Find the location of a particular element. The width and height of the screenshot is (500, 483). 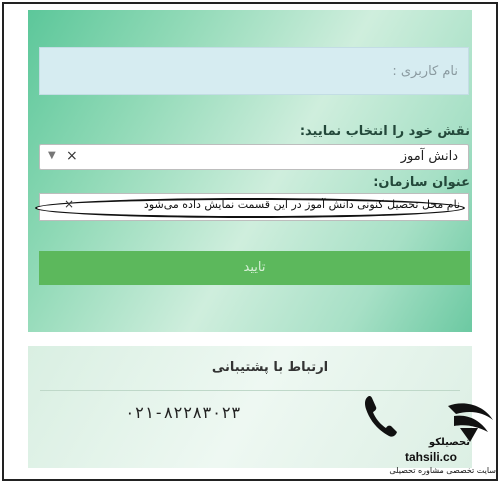

submit-button: تایید is located at coordinates (254, 268).